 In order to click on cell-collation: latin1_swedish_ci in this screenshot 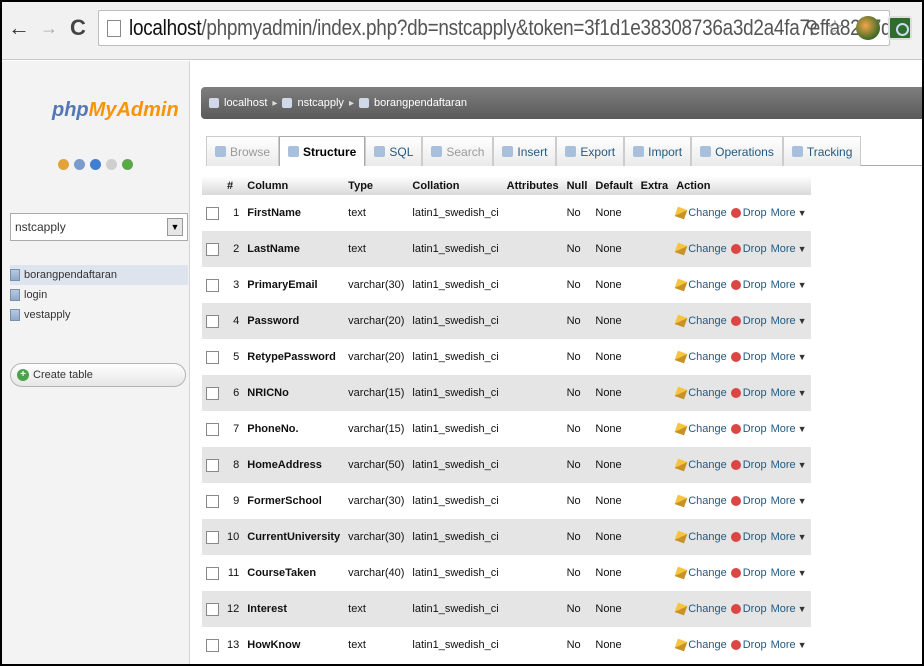, I will do `click(455, 285)`.